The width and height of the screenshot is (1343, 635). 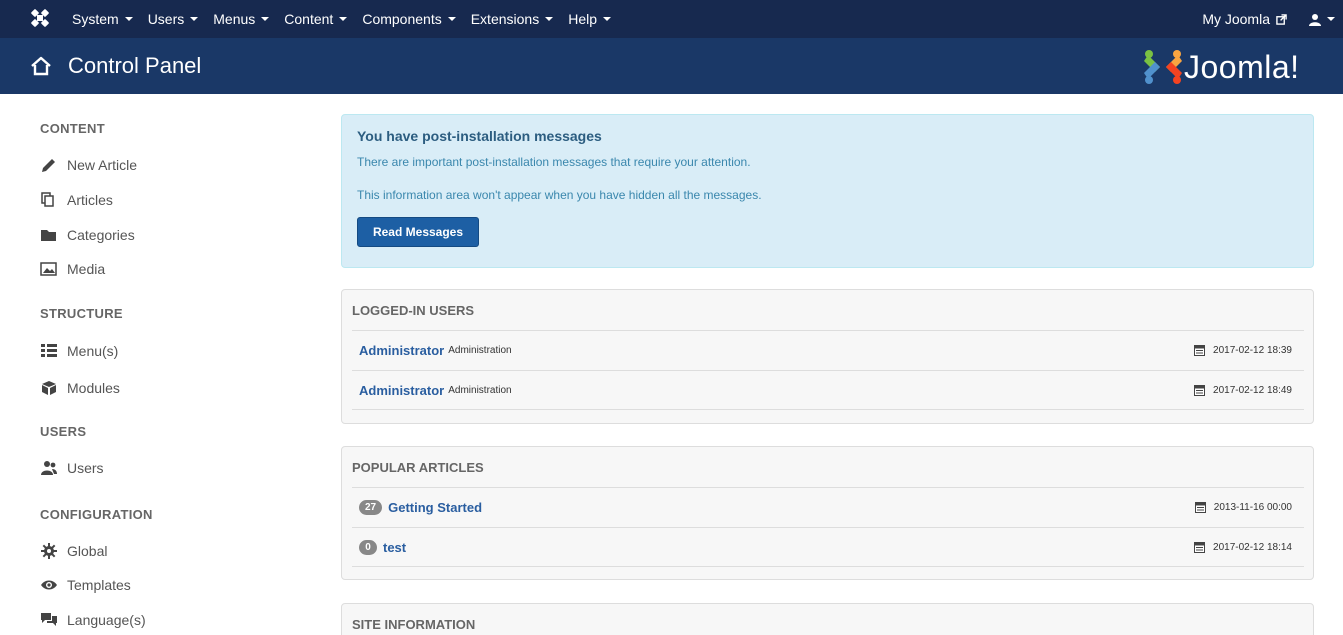 I want to click on menu-content: Content, so click(x=316, y=19).